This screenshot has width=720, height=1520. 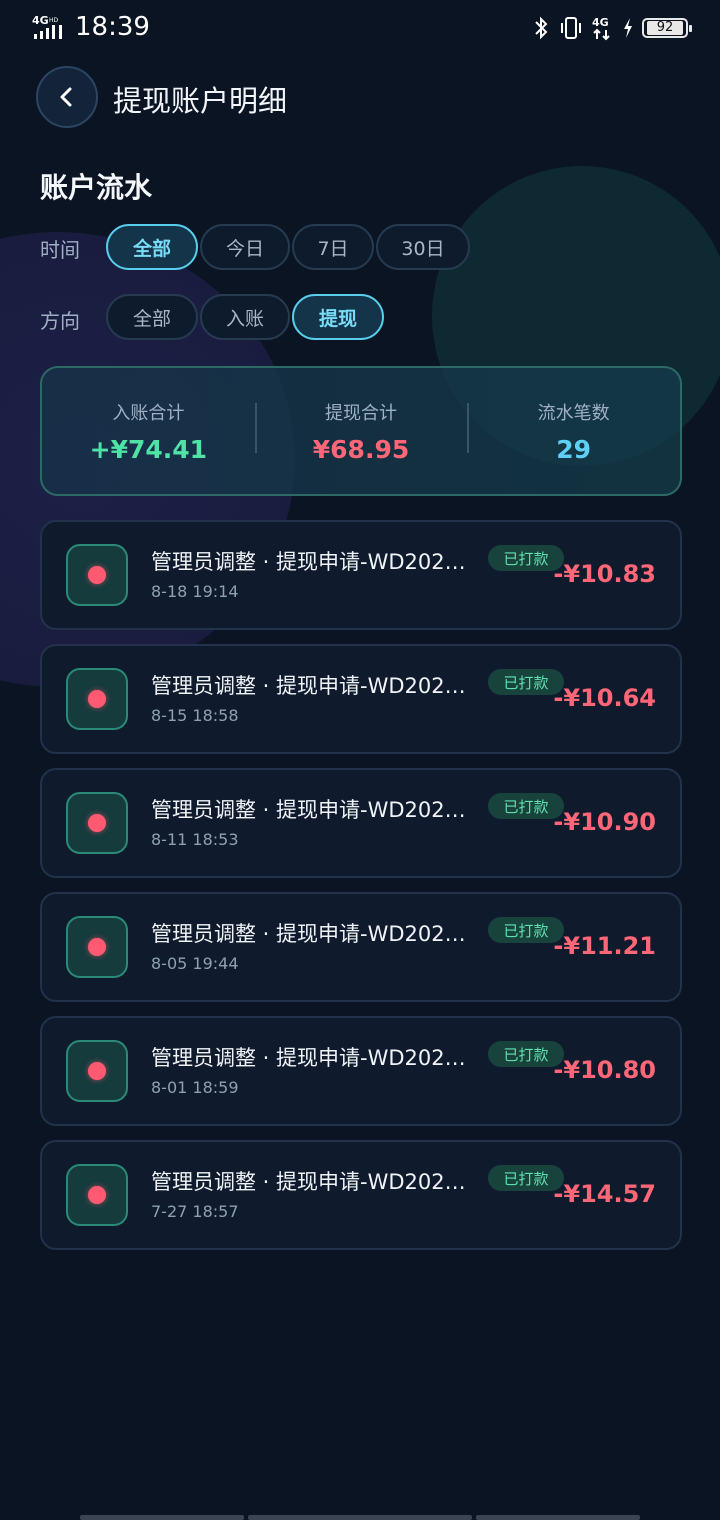 I want to click on direction-chip-income: 入账, so click(x=245, y=317).